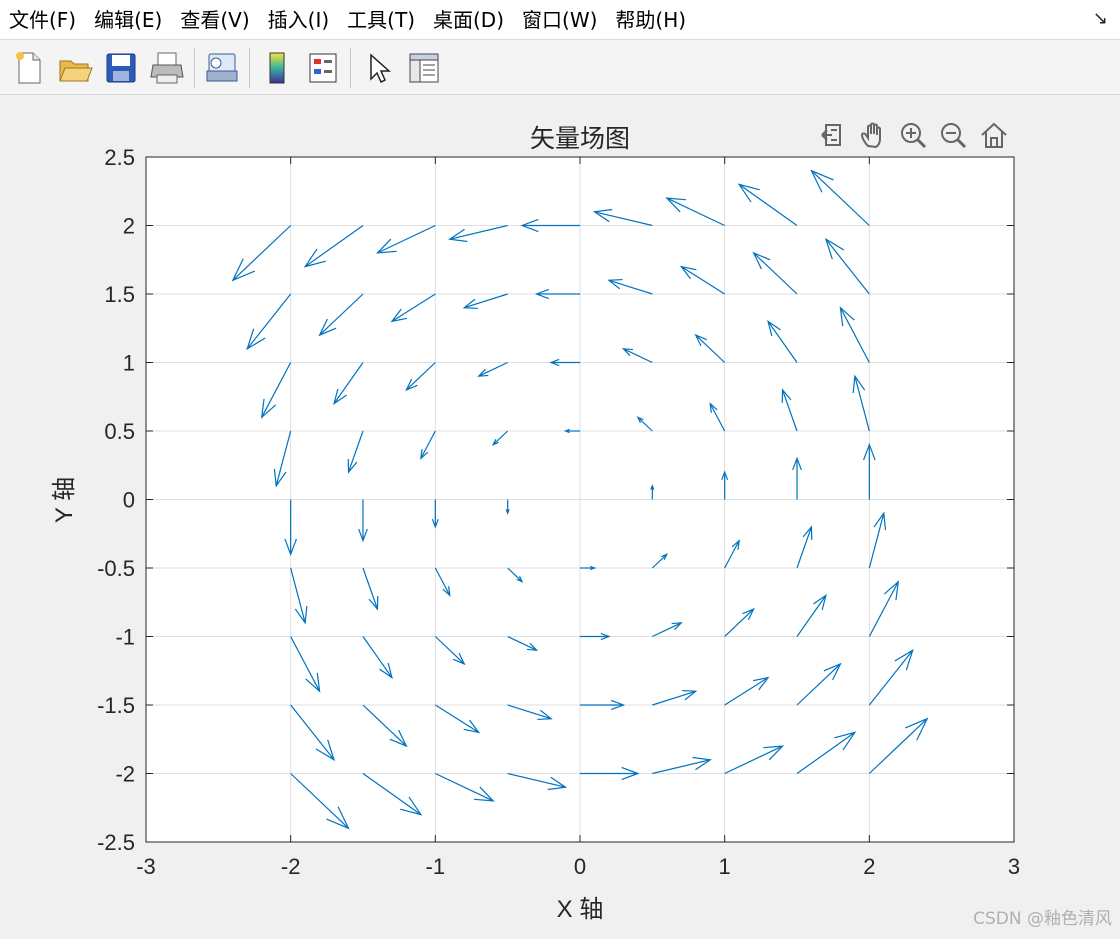 The image size is (1120, 939). Describe the element at coordinates (277, 68) in the screenshot. I see `colorbar-icon` at that location.